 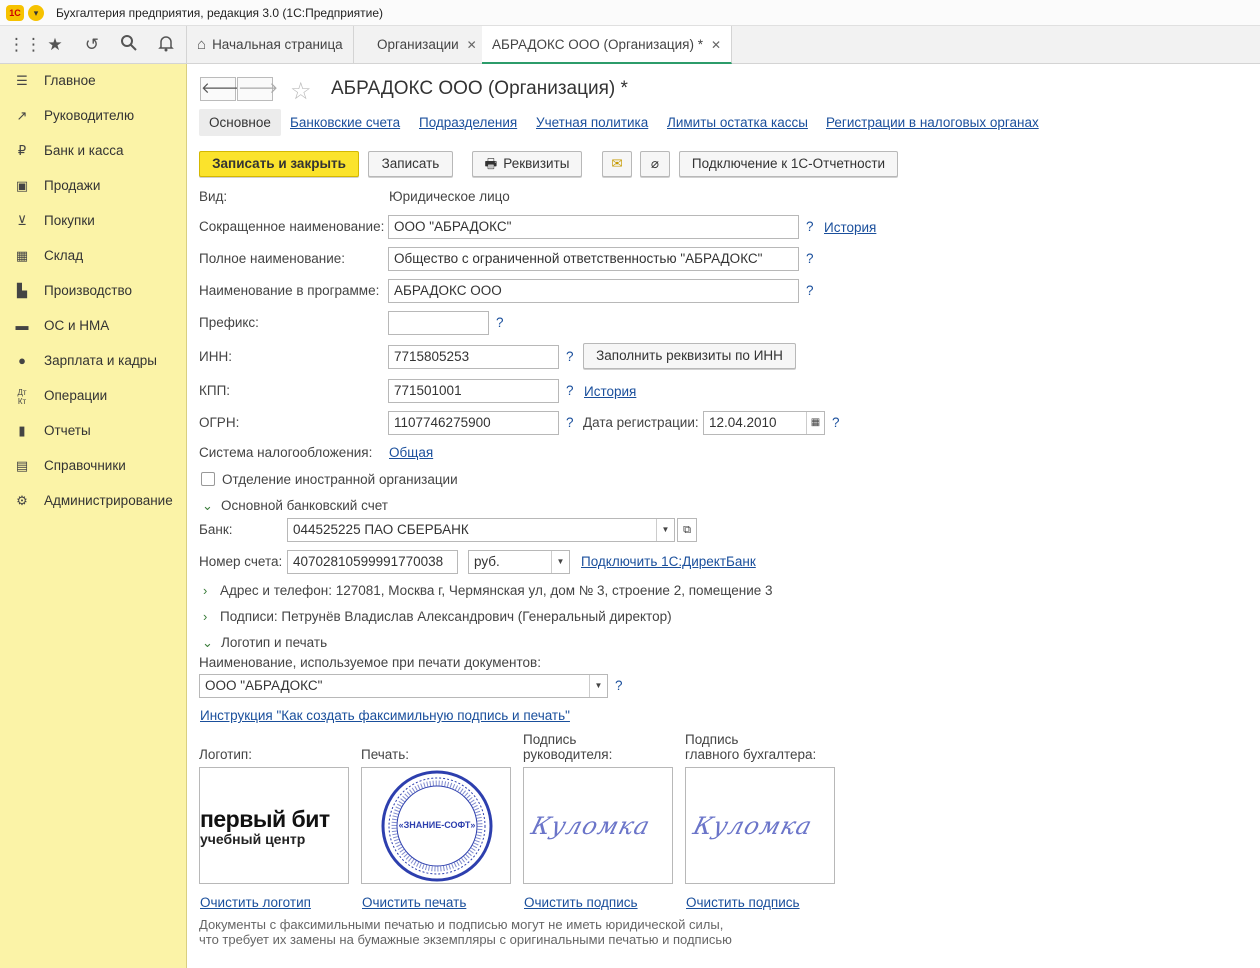 I want to click on accountant-signature-image: Куломка, so click(x=760, y=825).